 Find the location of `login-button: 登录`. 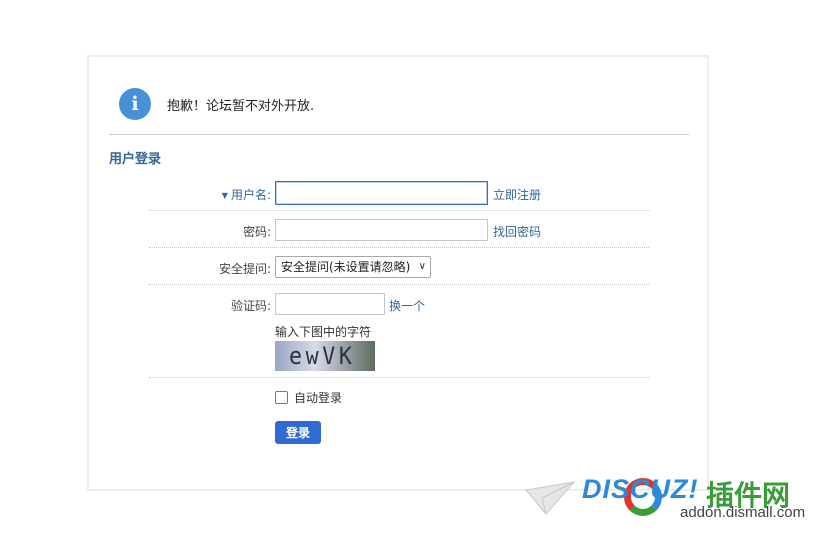

login-button: 登录 is located at coordinates (298, 432).